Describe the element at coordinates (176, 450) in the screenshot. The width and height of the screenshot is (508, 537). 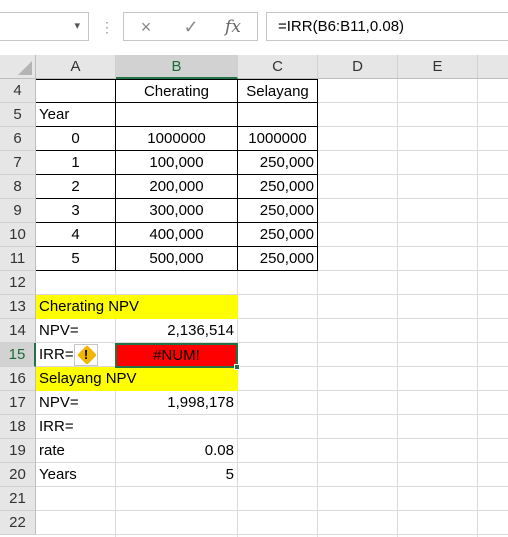
I see `cell-b19: 0.08` at that location.